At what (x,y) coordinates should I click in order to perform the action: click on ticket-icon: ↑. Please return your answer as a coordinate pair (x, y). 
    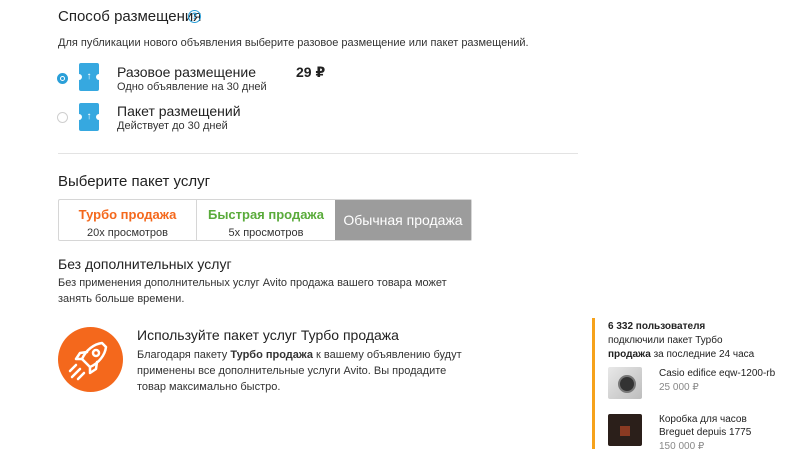
    Looking at the image, I should click on (89, 77).